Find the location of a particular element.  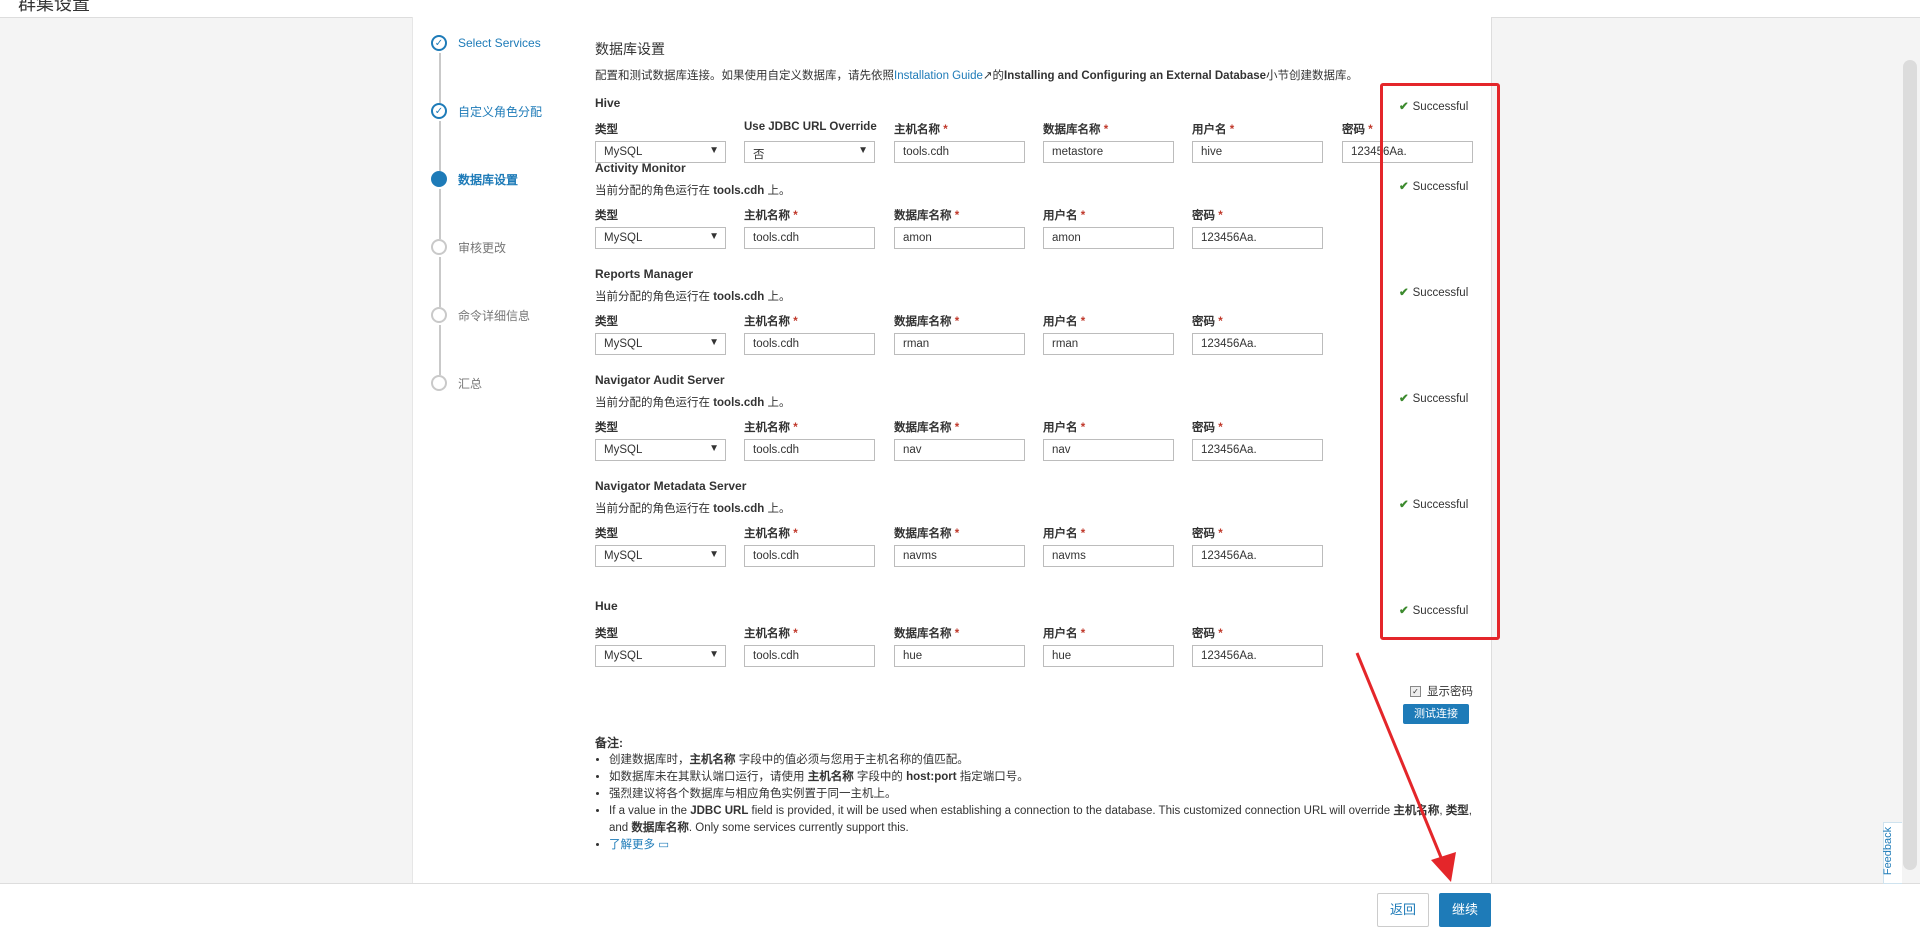

annotation-arrow-line is located at coordinates (1402, 762).